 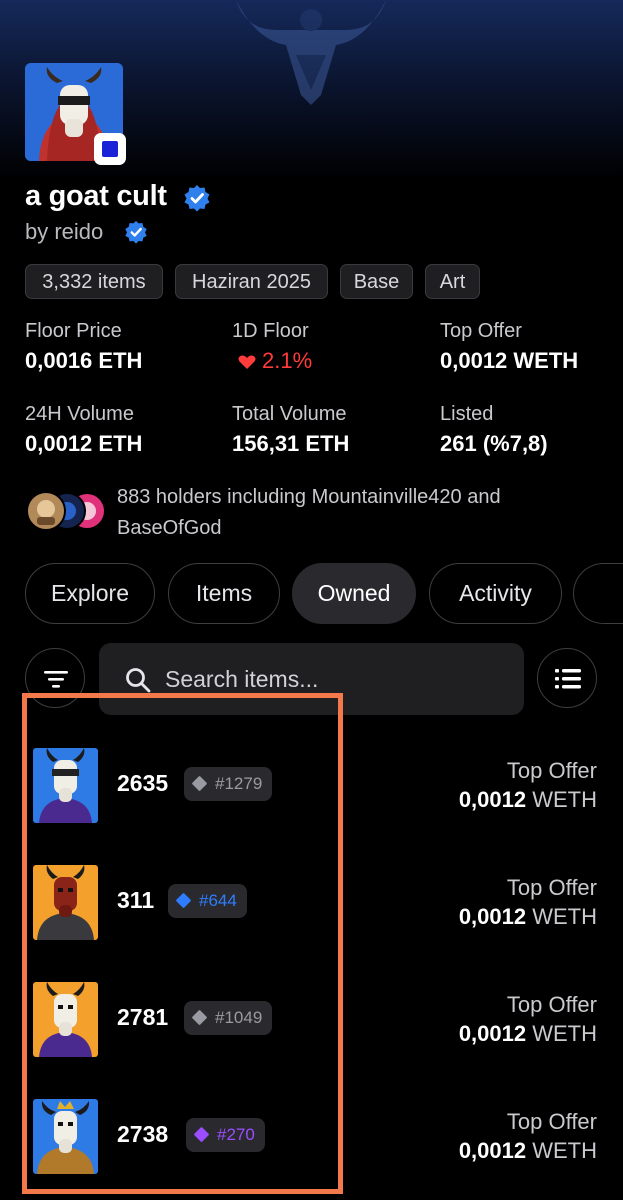 I want to click on total-volume-label: Total Volume, so click(x=289, y=414).